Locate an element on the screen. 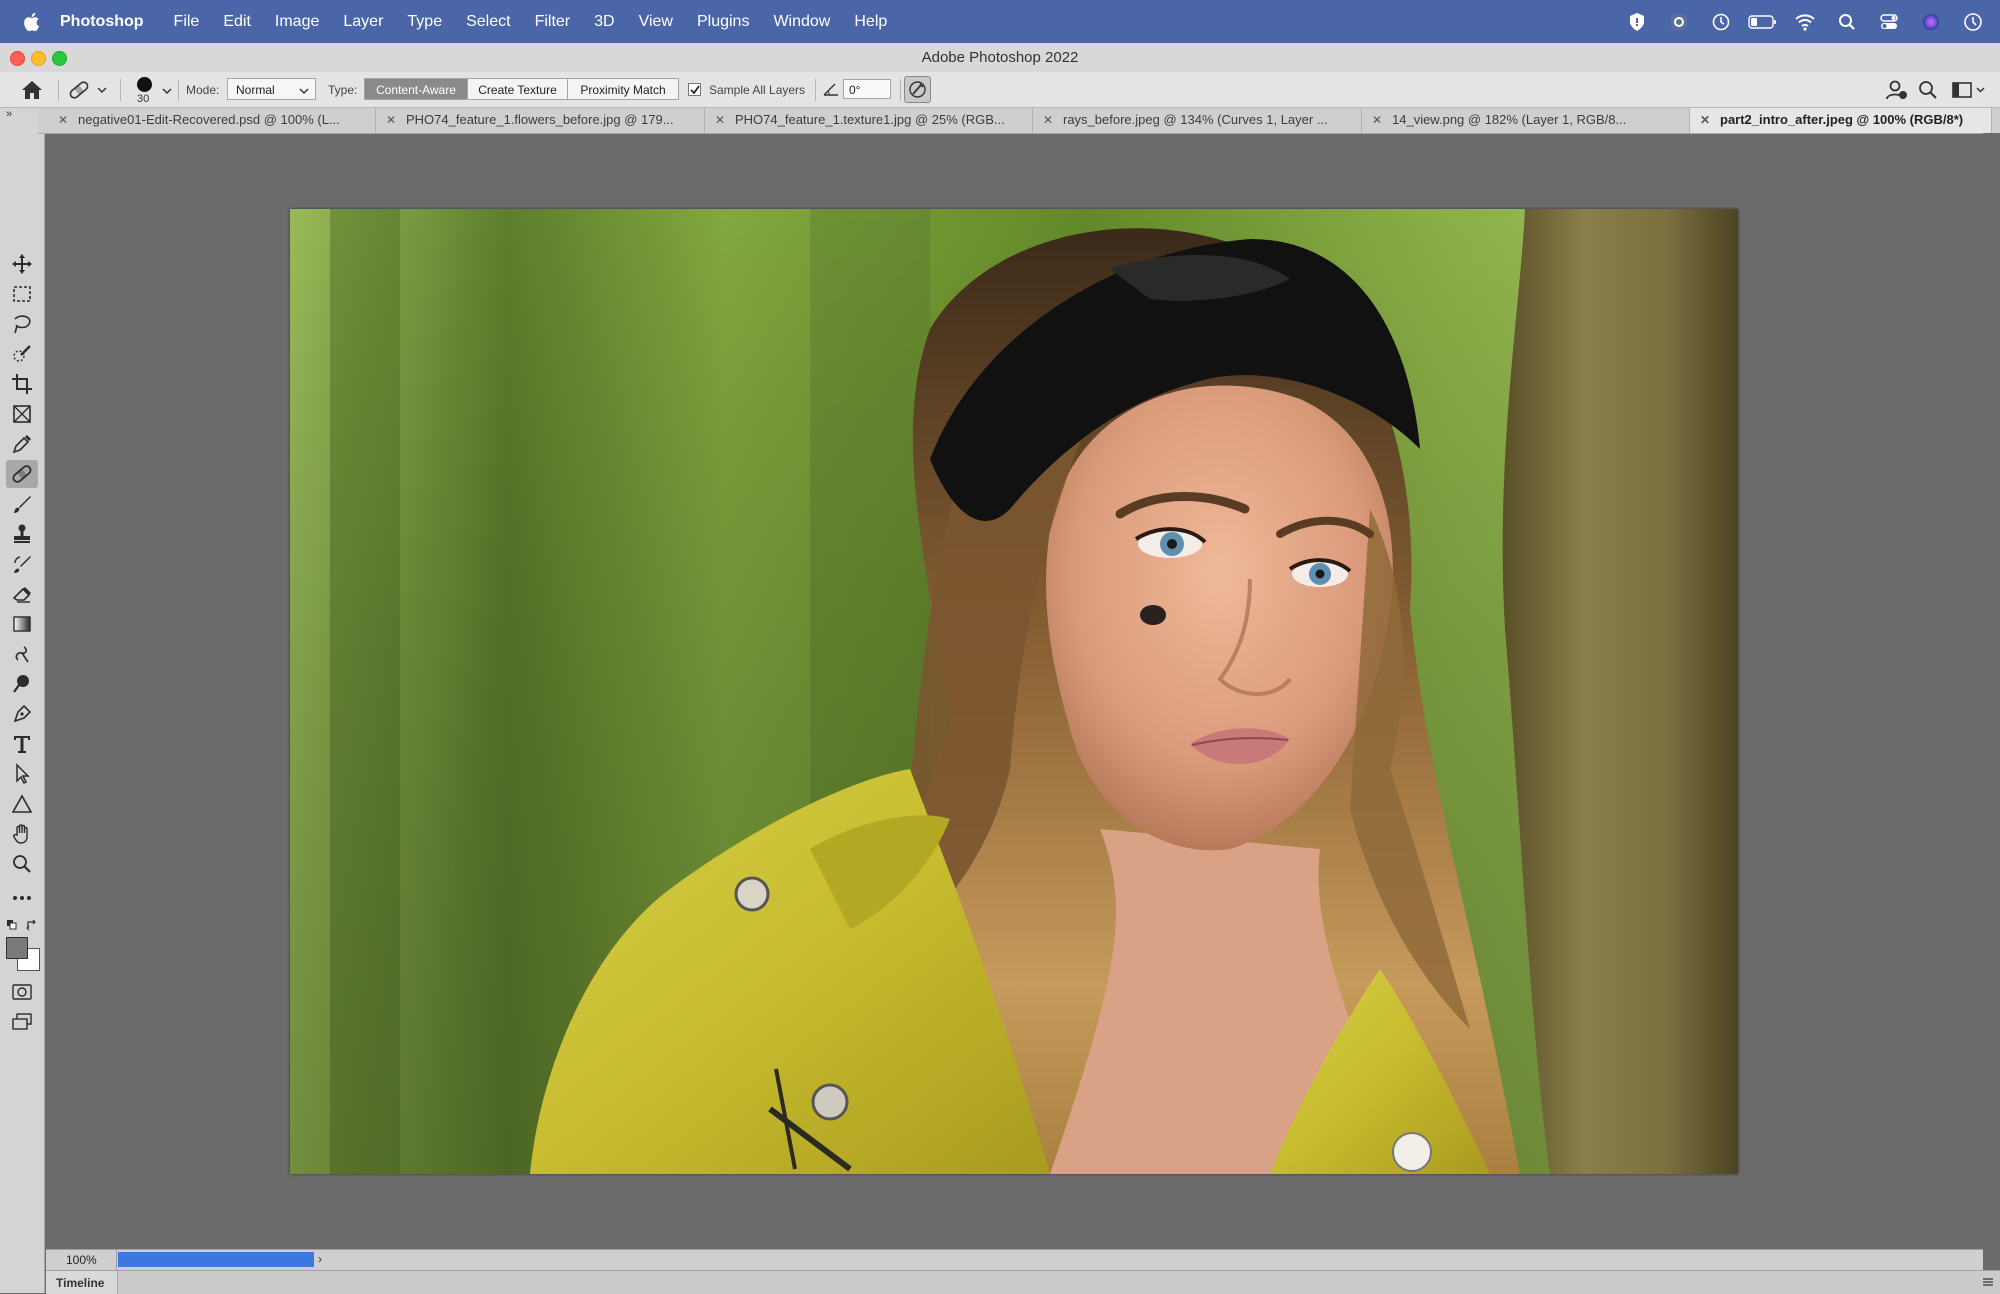 The height and width of the screenshot is (1294, 2000). eraser-tool is located at coordinates (22, 594).